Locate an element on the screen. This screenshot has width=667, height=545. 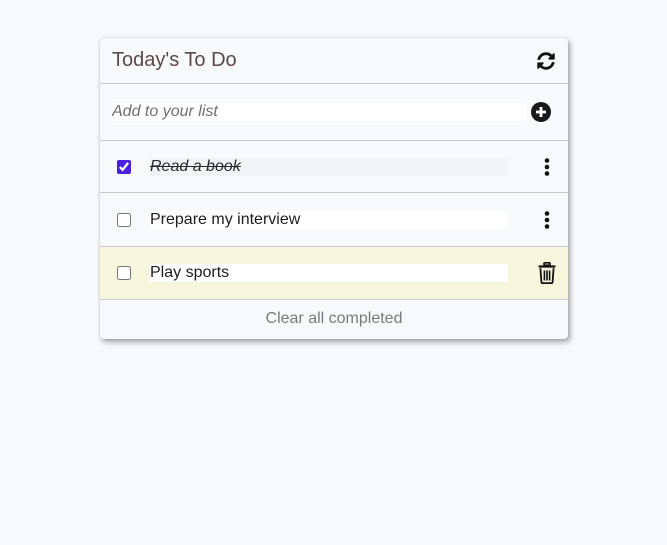
clear-completed-button: Clear all completed is located at coordinates (334, 319).